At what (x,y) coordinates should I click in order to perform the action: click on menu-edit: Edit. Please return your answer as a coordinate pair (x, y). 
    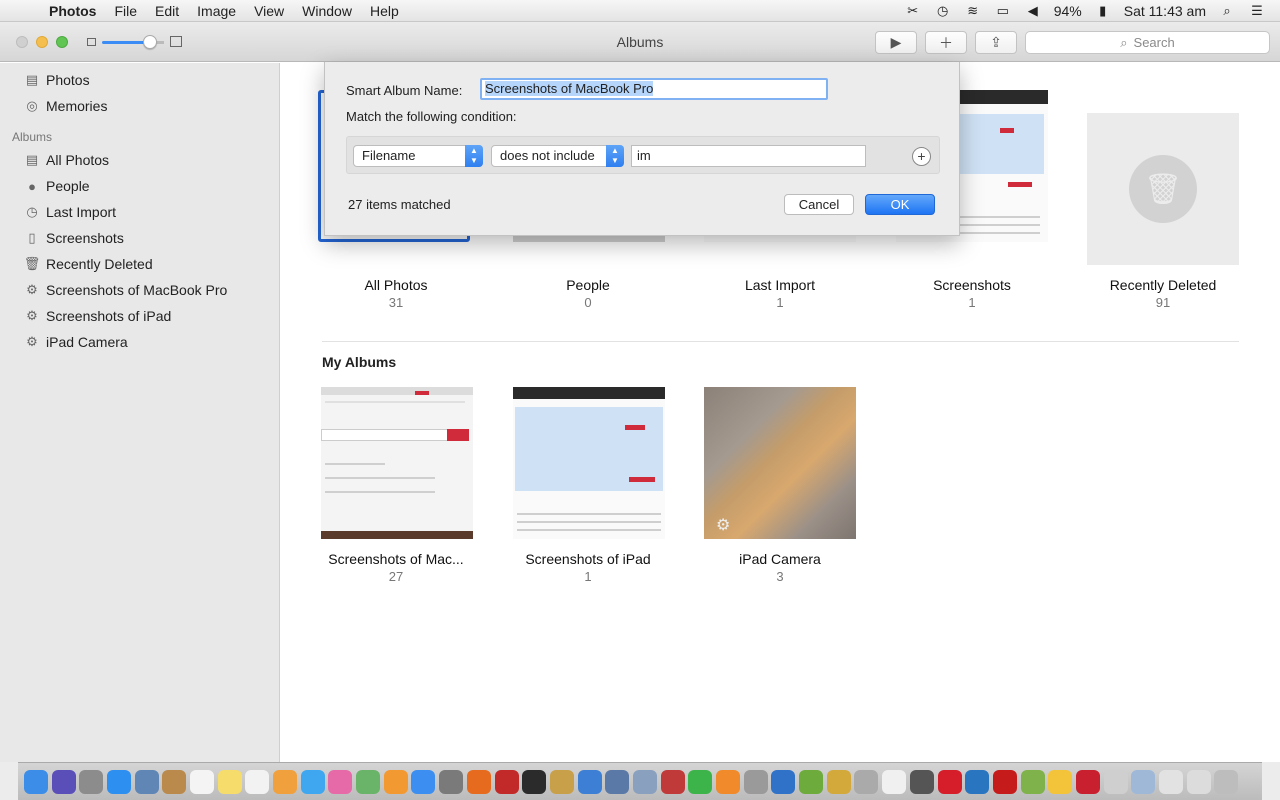
    Looking at the image, I should click on (167, 11).